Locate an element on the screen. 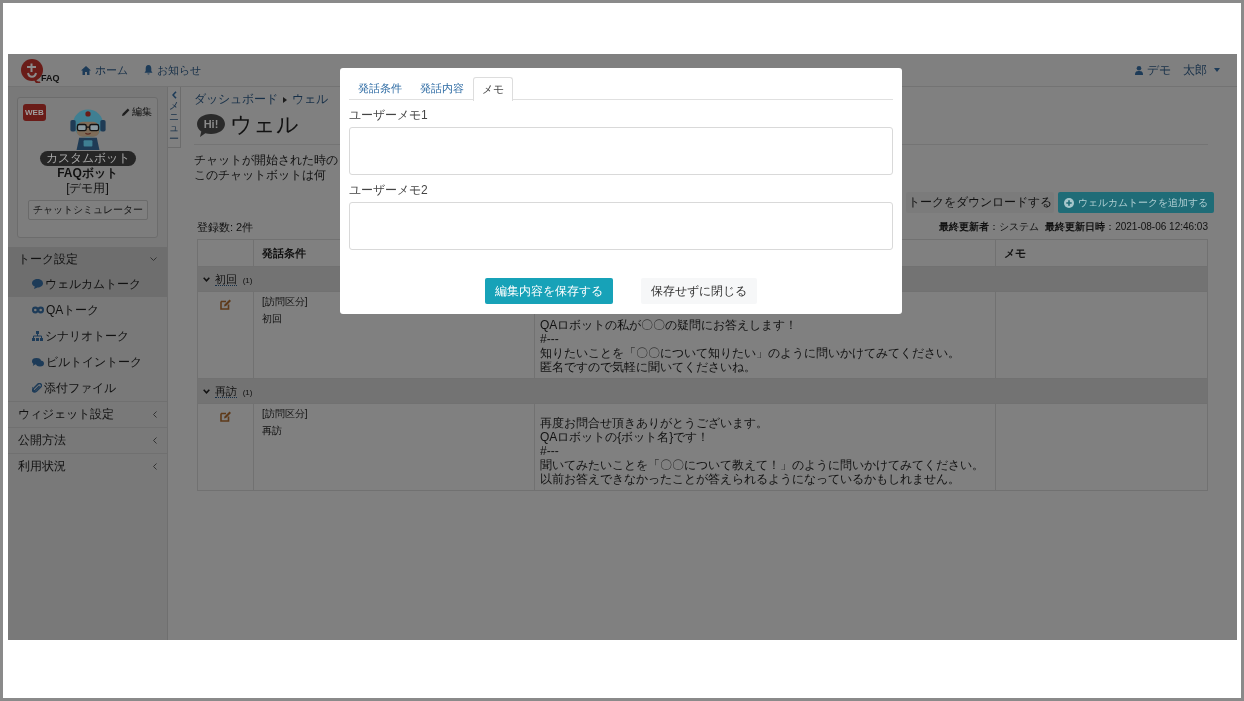 The height and width of the screenshot is (701, 1244). group-label: 再訪 is located at coordinates (226, 391).